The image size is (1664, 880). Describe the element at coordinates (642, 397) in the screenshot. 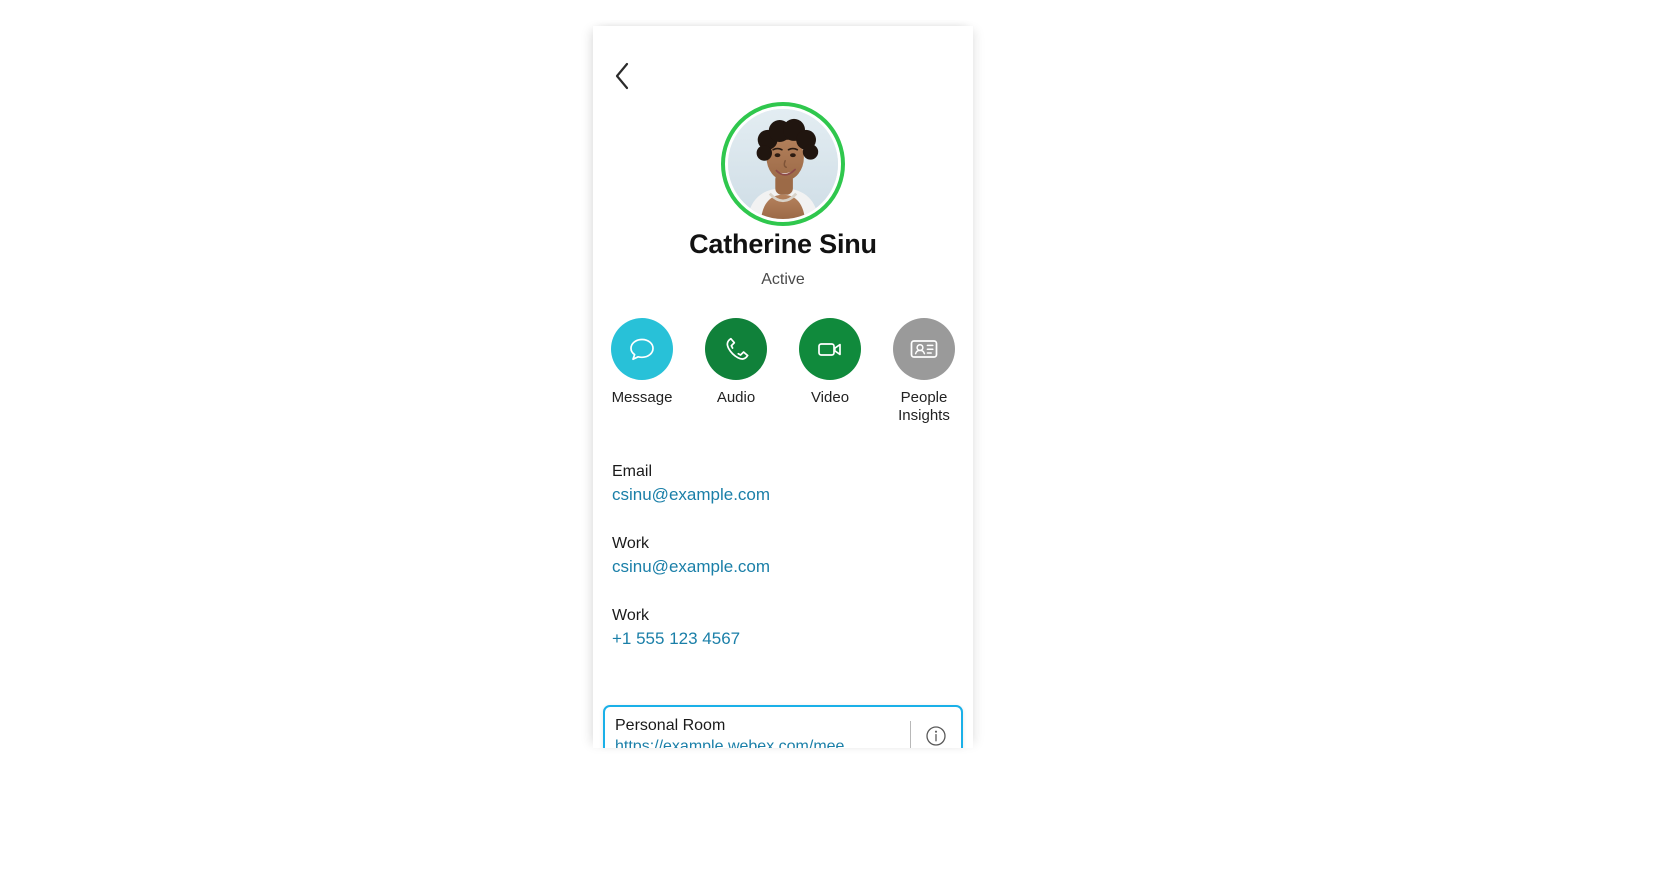

I see `message-button-label: Message` at that location.